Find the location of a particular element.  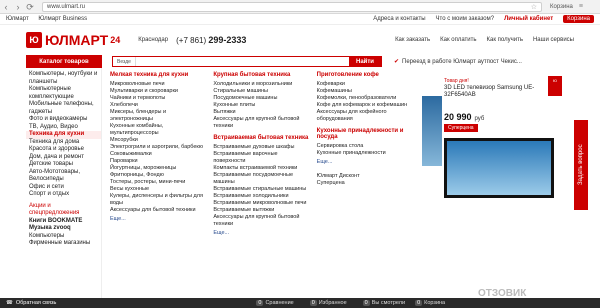

column-heading: Крупная бытовая техника is located at coordinates (261, 75).